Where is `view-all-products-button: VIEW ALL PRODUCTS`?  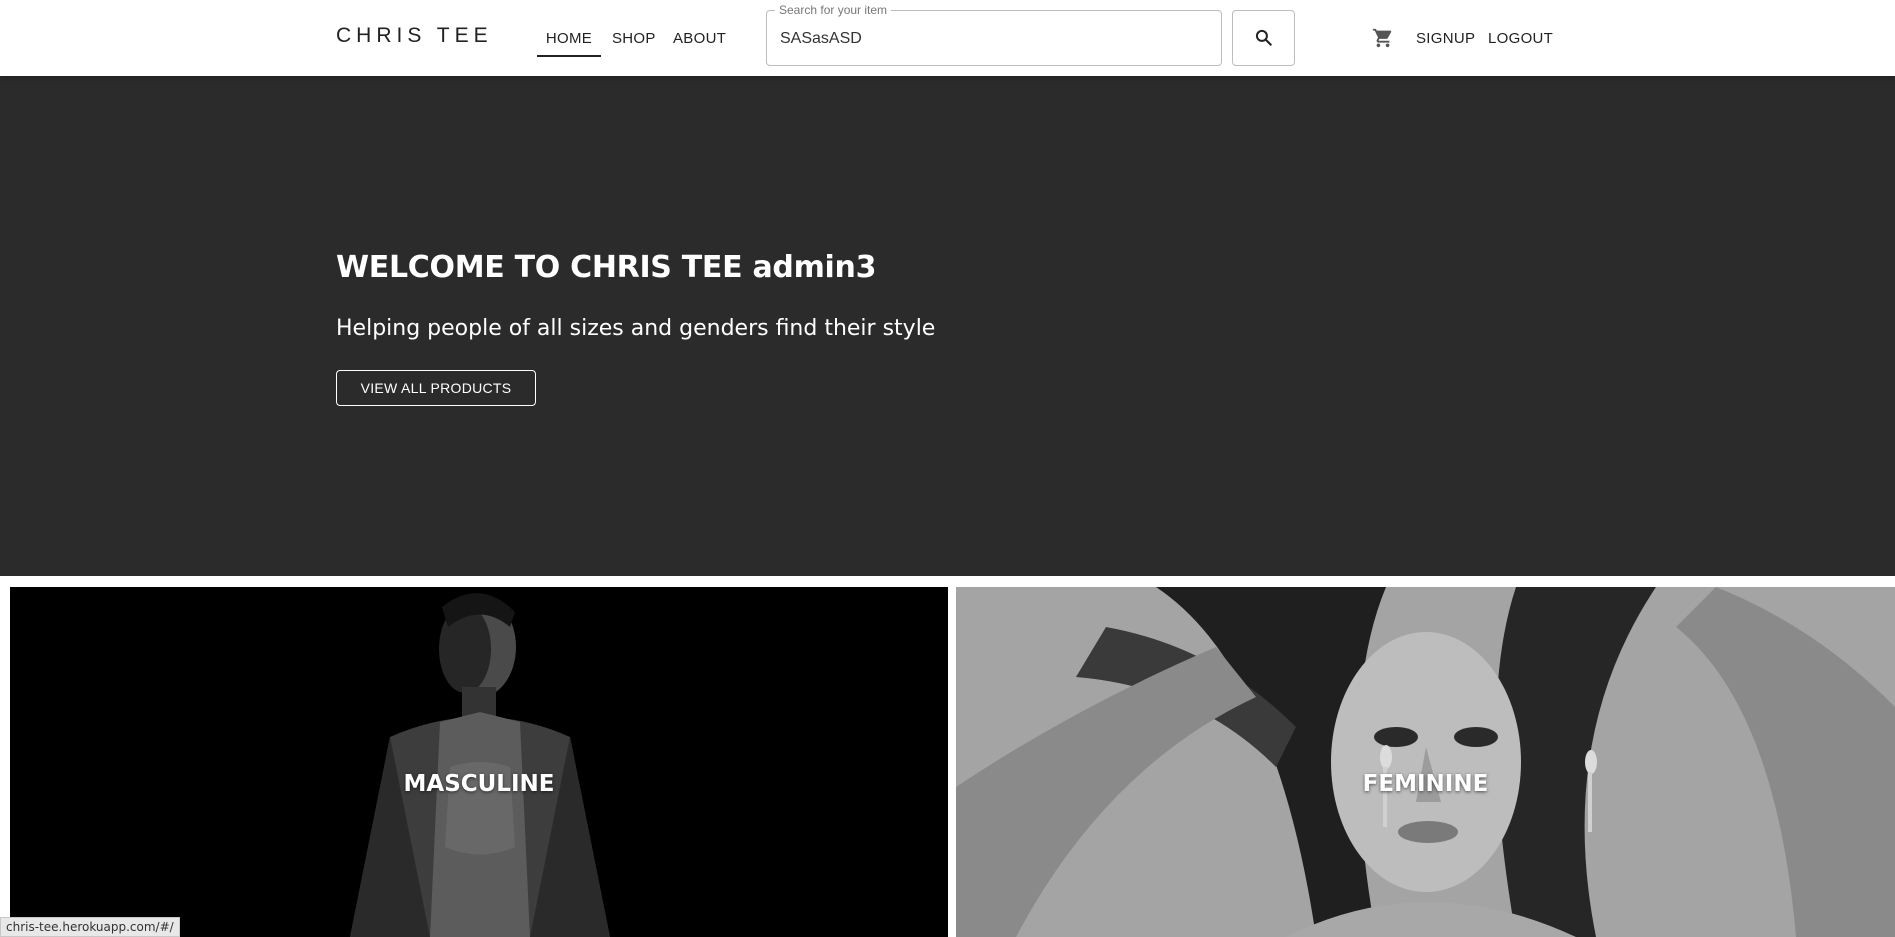 view-all-products-button: VIEW ALL PRODUCTS is located at coordinates (436, 388).